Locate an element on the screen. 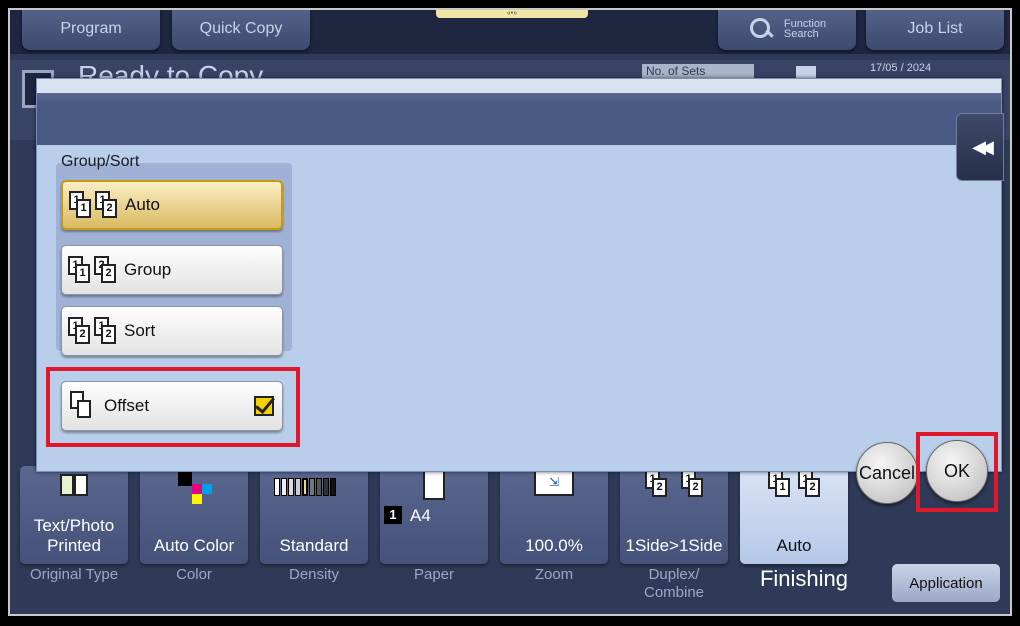 This screenshot has height=626, width=1020. label-color: Color is located at coordinates (194, 574).